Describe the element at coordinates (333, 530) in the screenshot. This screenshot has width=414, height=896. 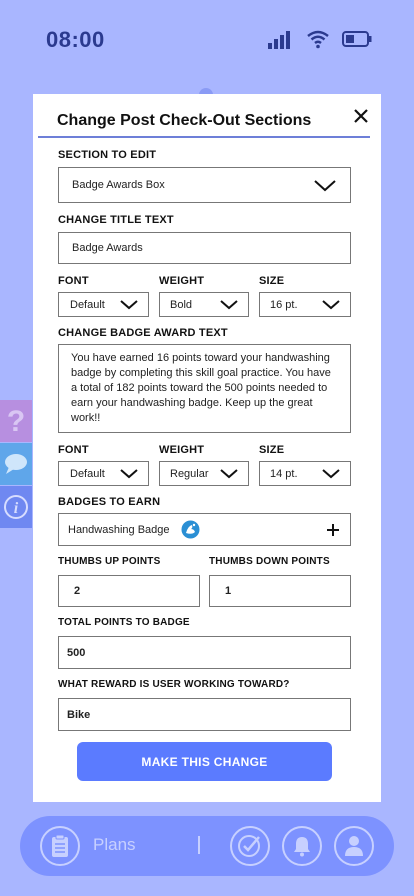
I see `add-icon` at that location.